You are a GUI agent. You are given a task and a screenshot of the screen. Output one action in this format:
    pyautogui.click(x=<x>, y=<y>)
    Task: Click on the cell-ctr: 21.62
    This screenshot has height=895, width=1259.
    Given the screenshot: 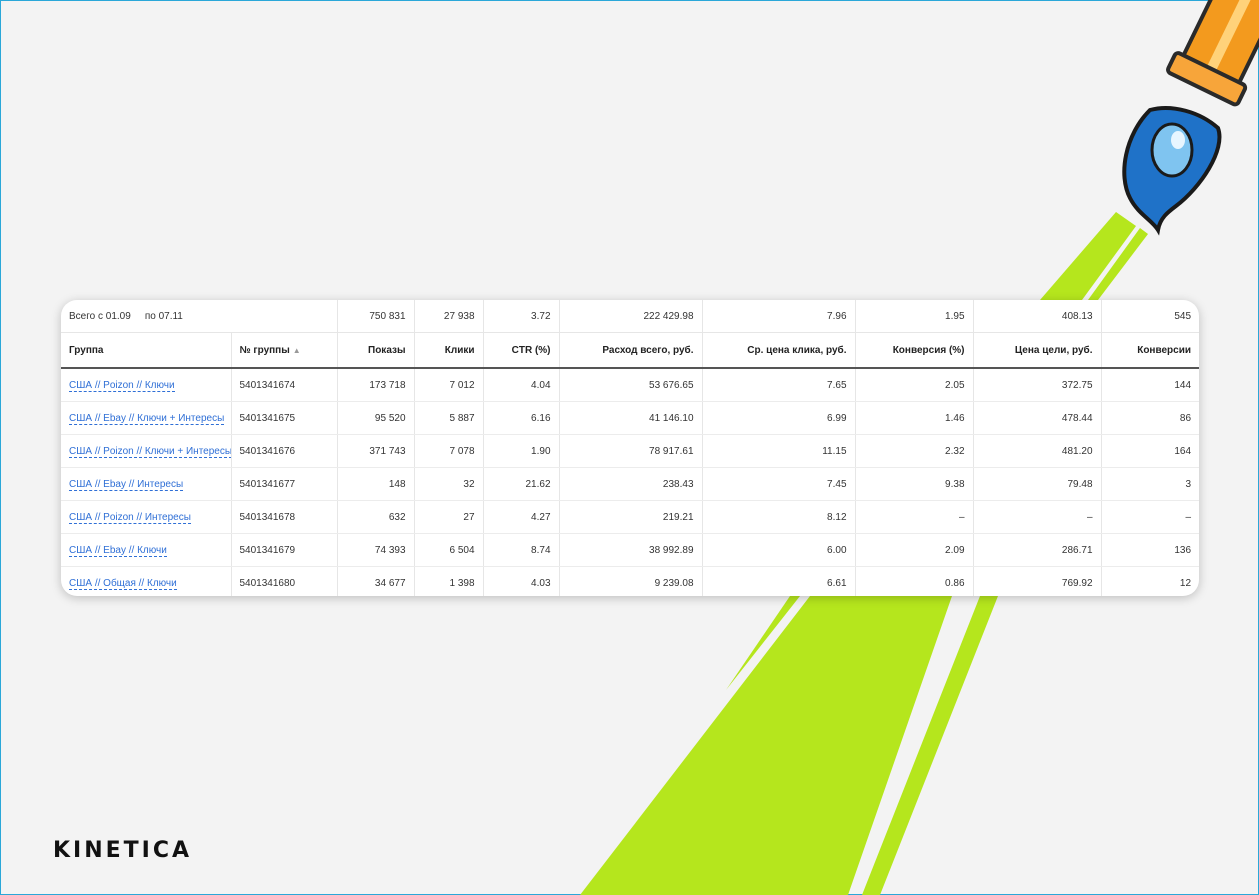 What is the action you would take?
    pyautogui.click(x=521, y=484)
    